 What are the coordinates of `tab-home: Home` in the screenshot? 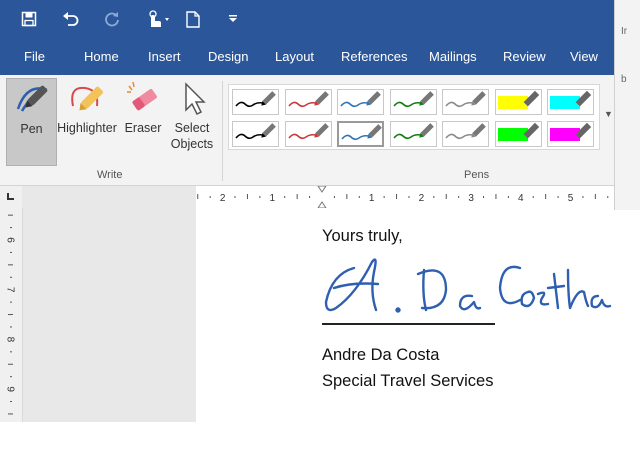 It's located at (101, 57).